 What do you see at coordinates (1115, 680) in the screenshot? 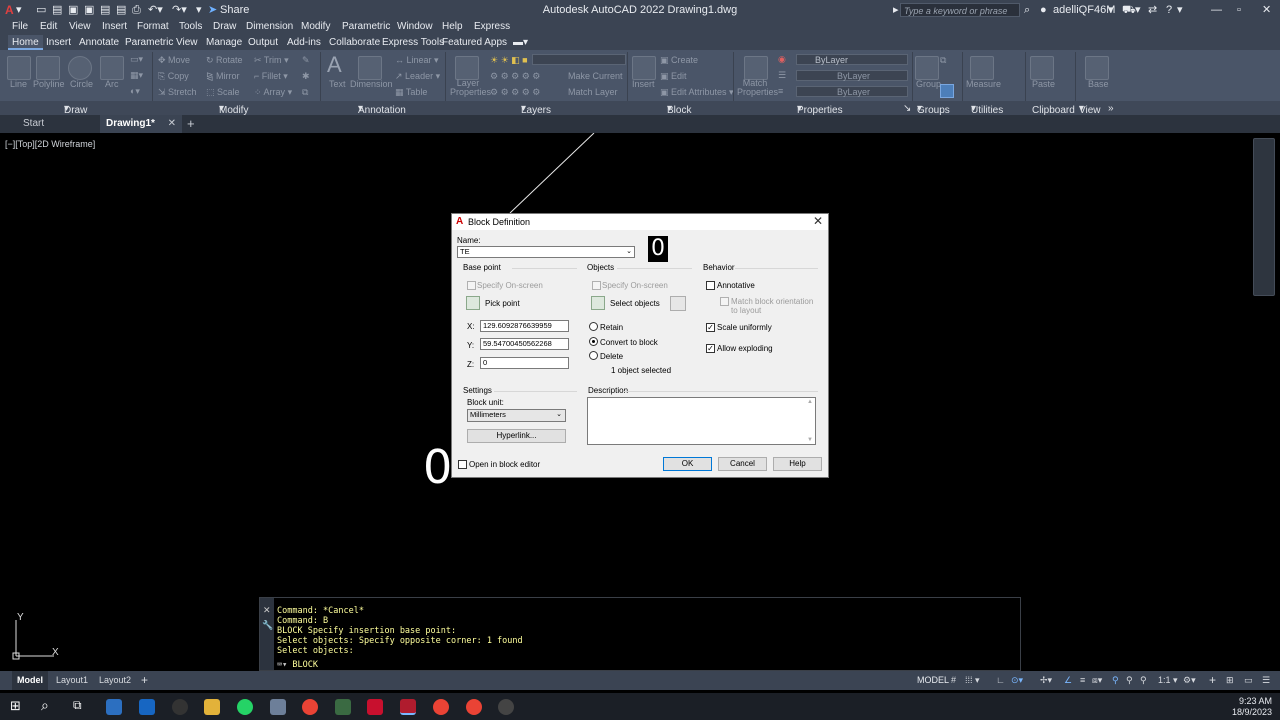
I see `annotation-visibility-icon: ⚲` at bounding box center [1115, 680].